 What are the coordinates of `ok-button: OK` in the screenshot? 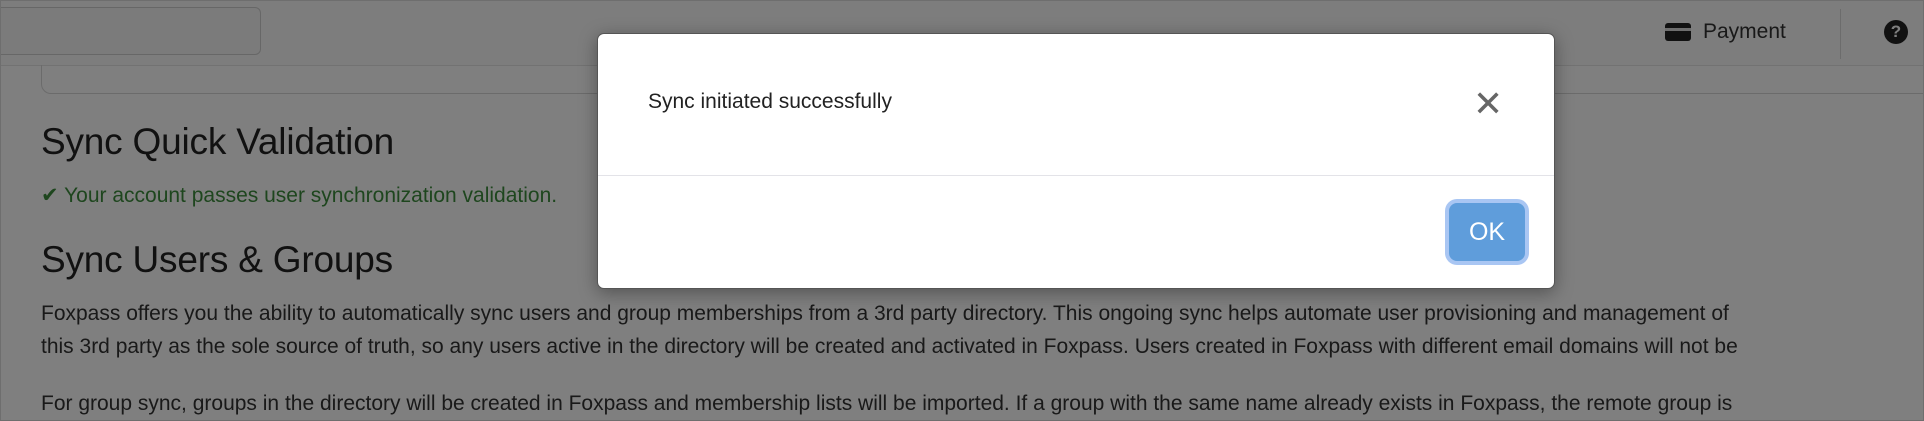 It's located at (1487, 232).